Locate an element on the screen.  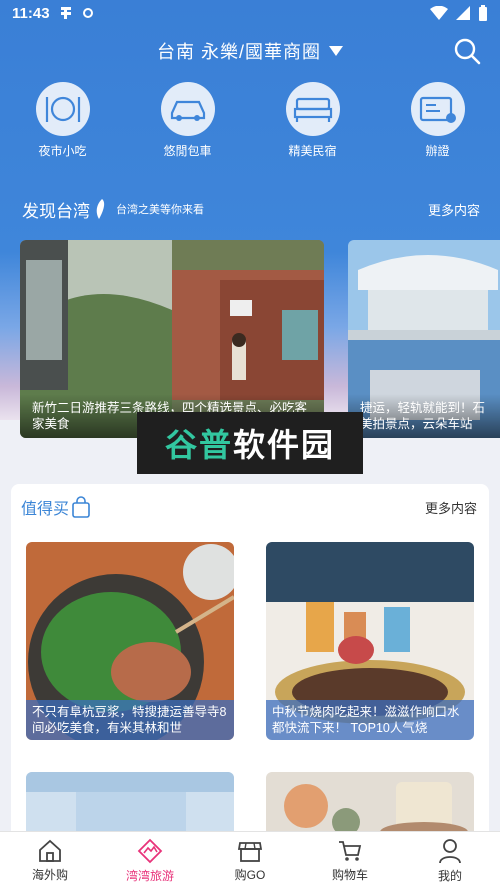
category-night-market: 夜市小吃 is located at coordinates (62, 120).